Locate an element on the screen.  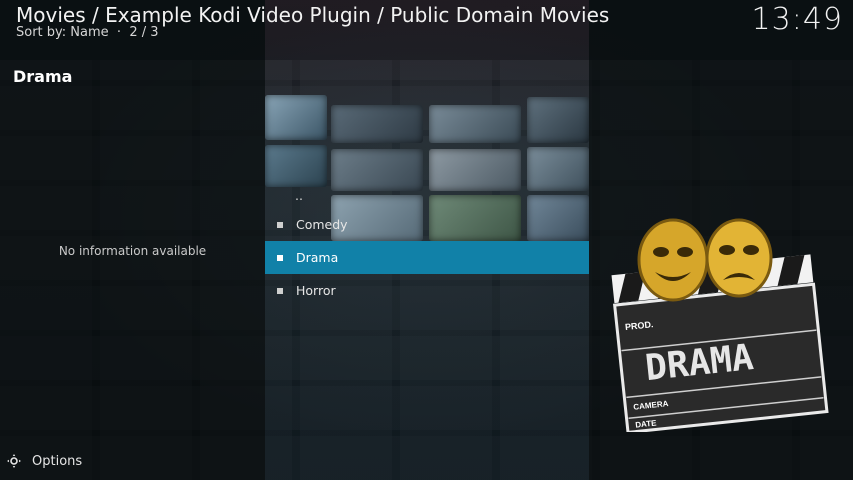
category-list: .. Comedy Drama Horror is located at coordinates (427, 247).